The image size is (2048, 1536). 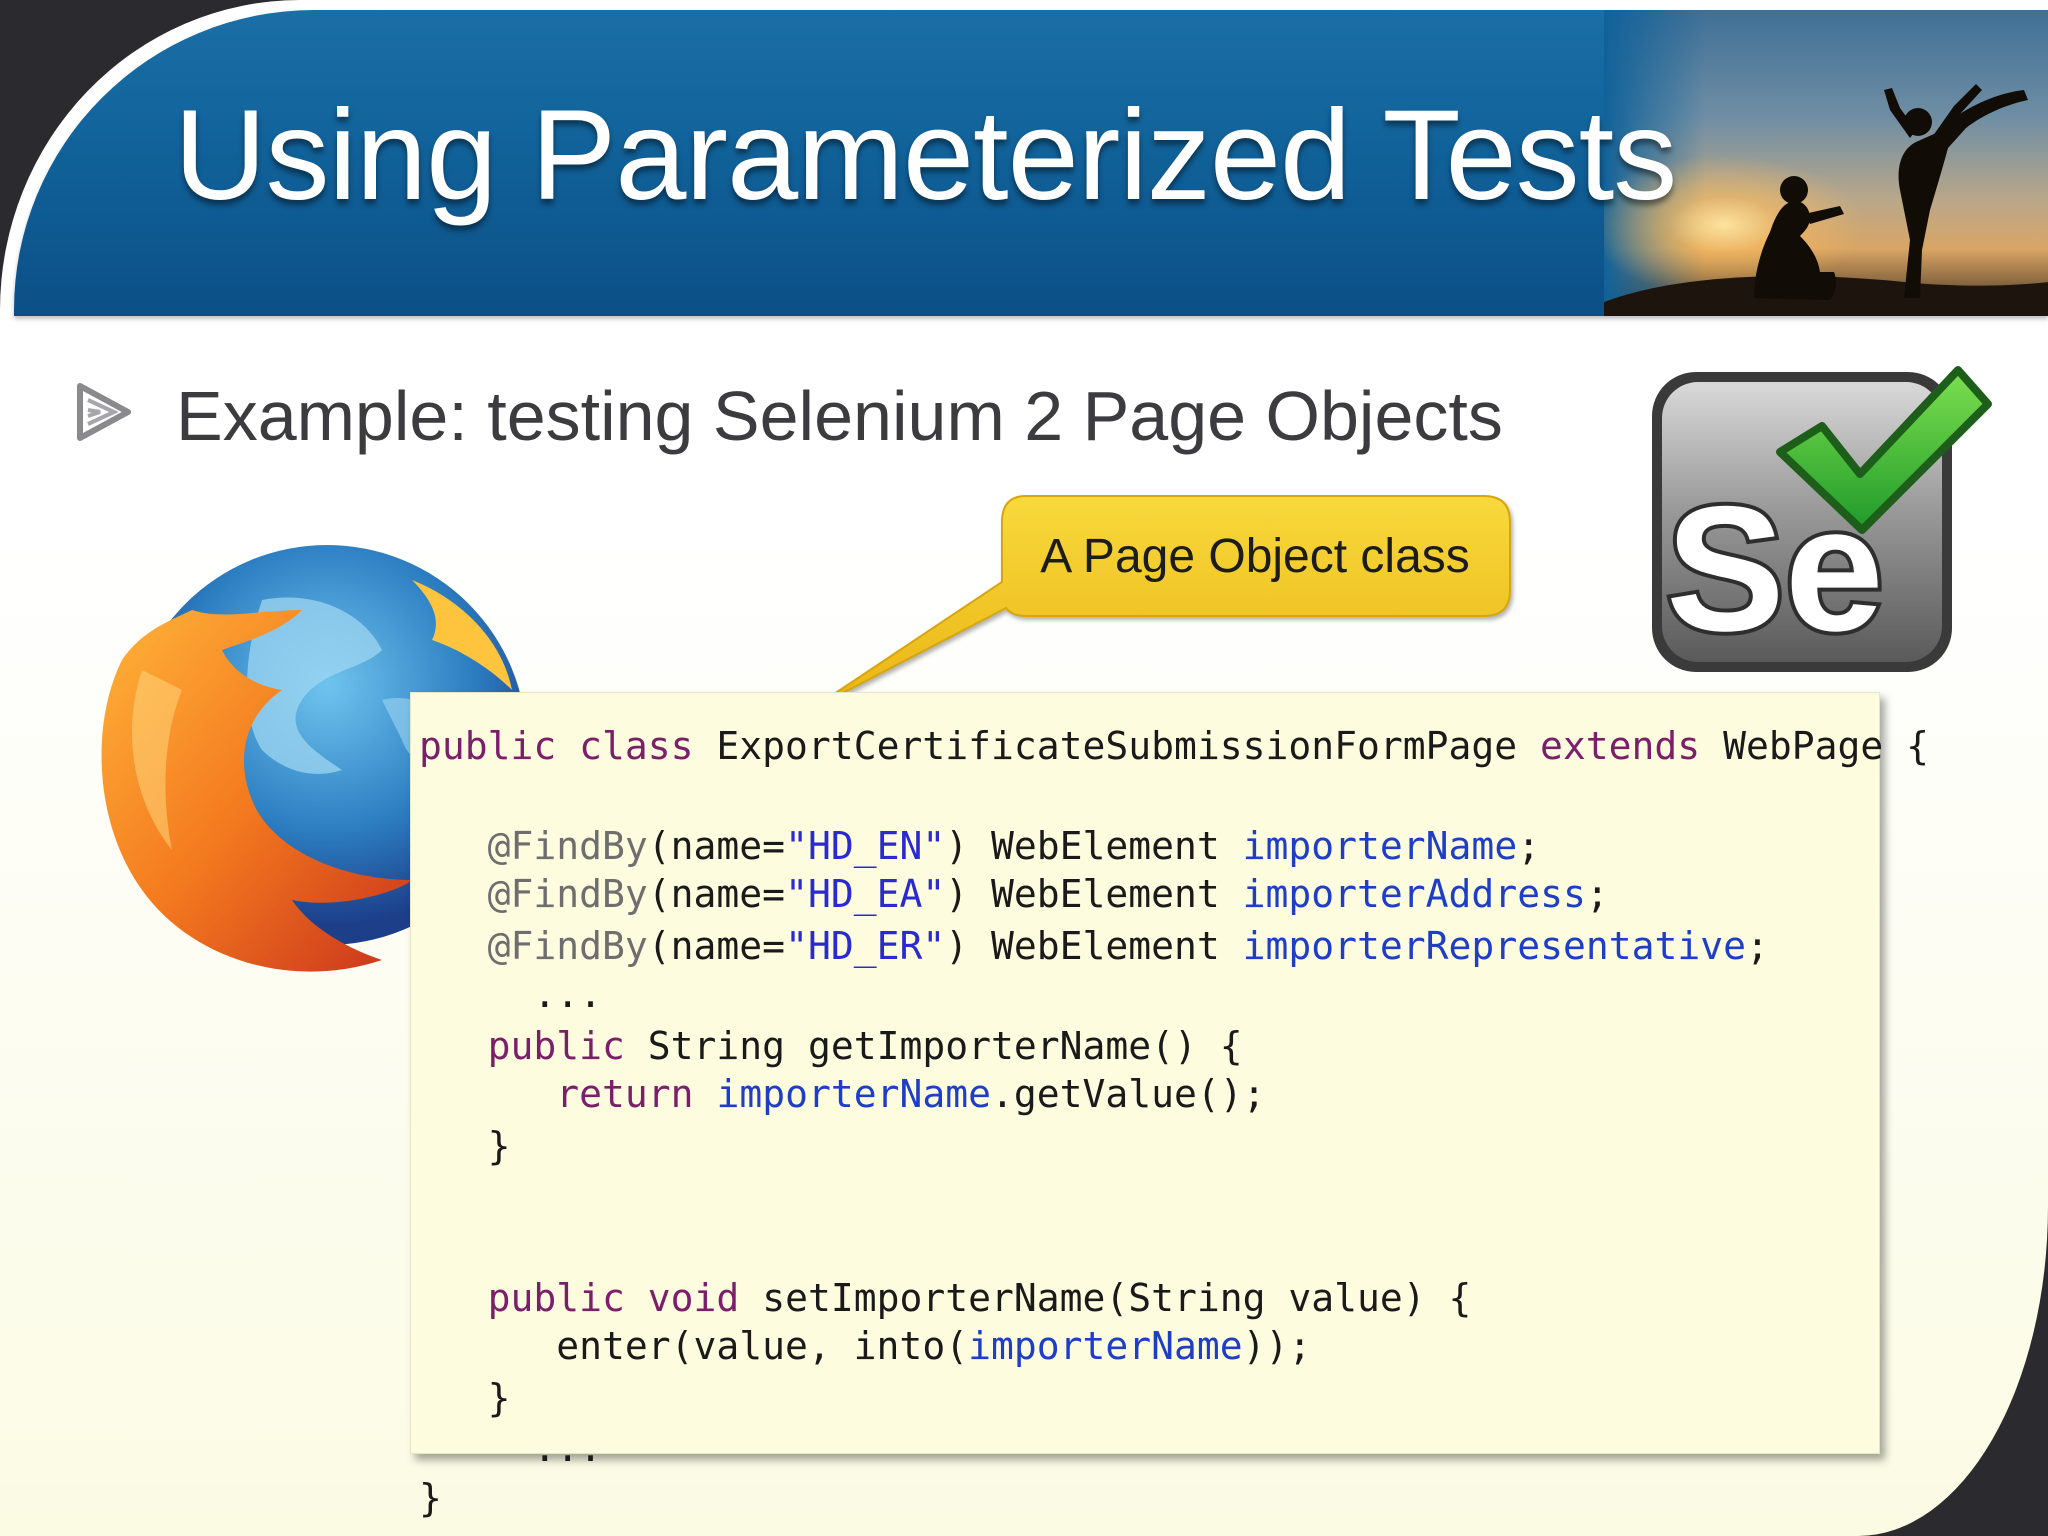 What do you see at coordinates (567, 1046) in the screenshot?
I see `code-token: public` at bounding box center [567, 1046].